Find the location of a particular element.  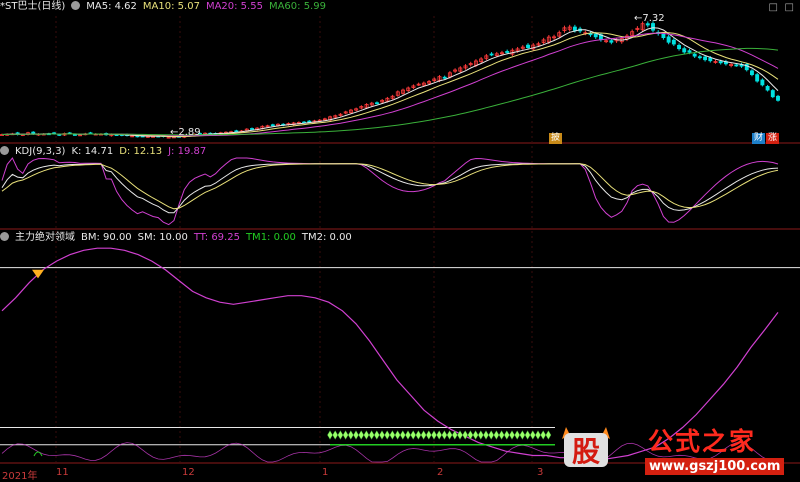

sm-legend: SM: 10.00 is located at coordinates (162, 237).